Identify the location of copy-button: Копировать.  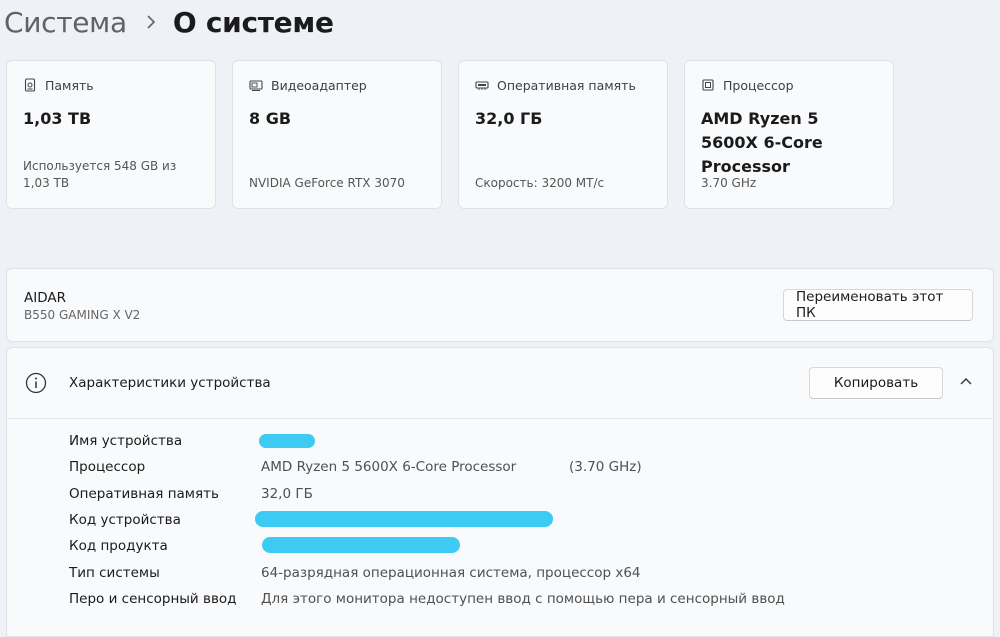
(876, 383).